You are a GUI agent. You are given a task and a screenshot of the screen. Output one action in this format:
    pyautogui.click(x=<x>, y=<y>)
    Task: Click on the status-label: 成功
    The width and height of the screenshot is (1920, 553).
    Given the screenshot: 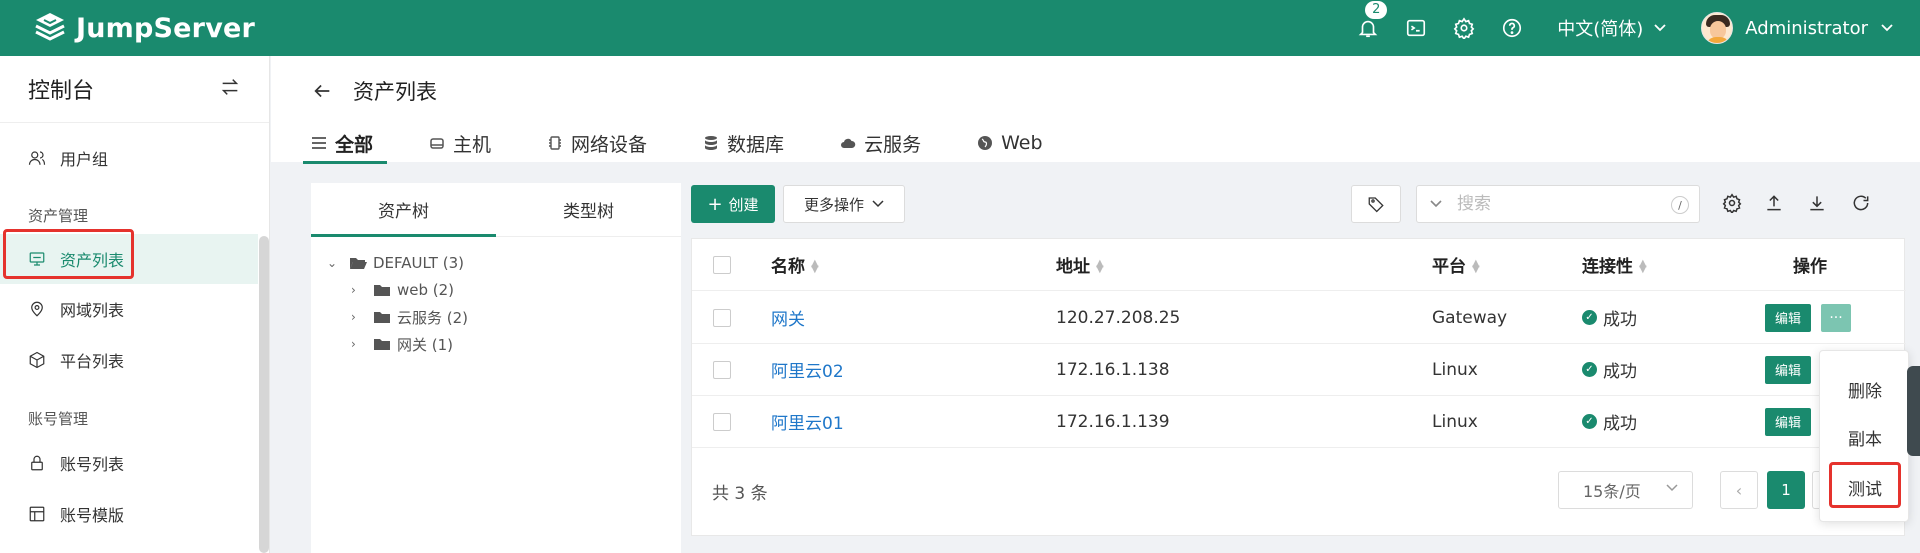 What is the action you would take?
    pyautogui.click(x=1620, y=424)
    